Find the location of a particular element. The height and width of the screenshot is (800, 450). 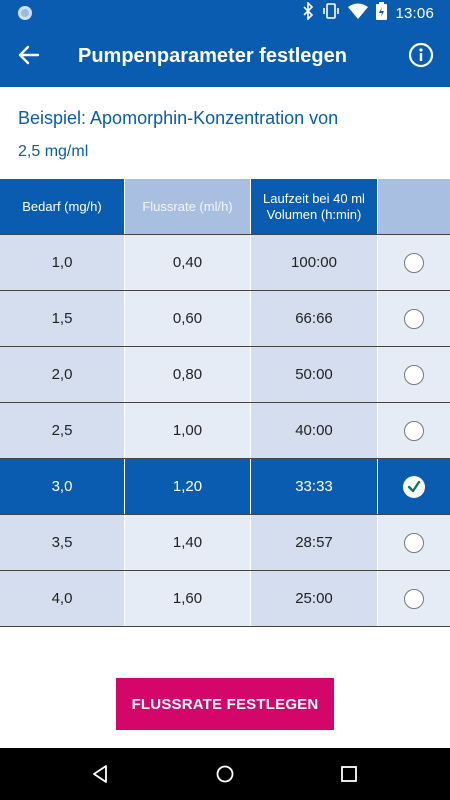

nav-back-icon is located at coordinates (100, 774).